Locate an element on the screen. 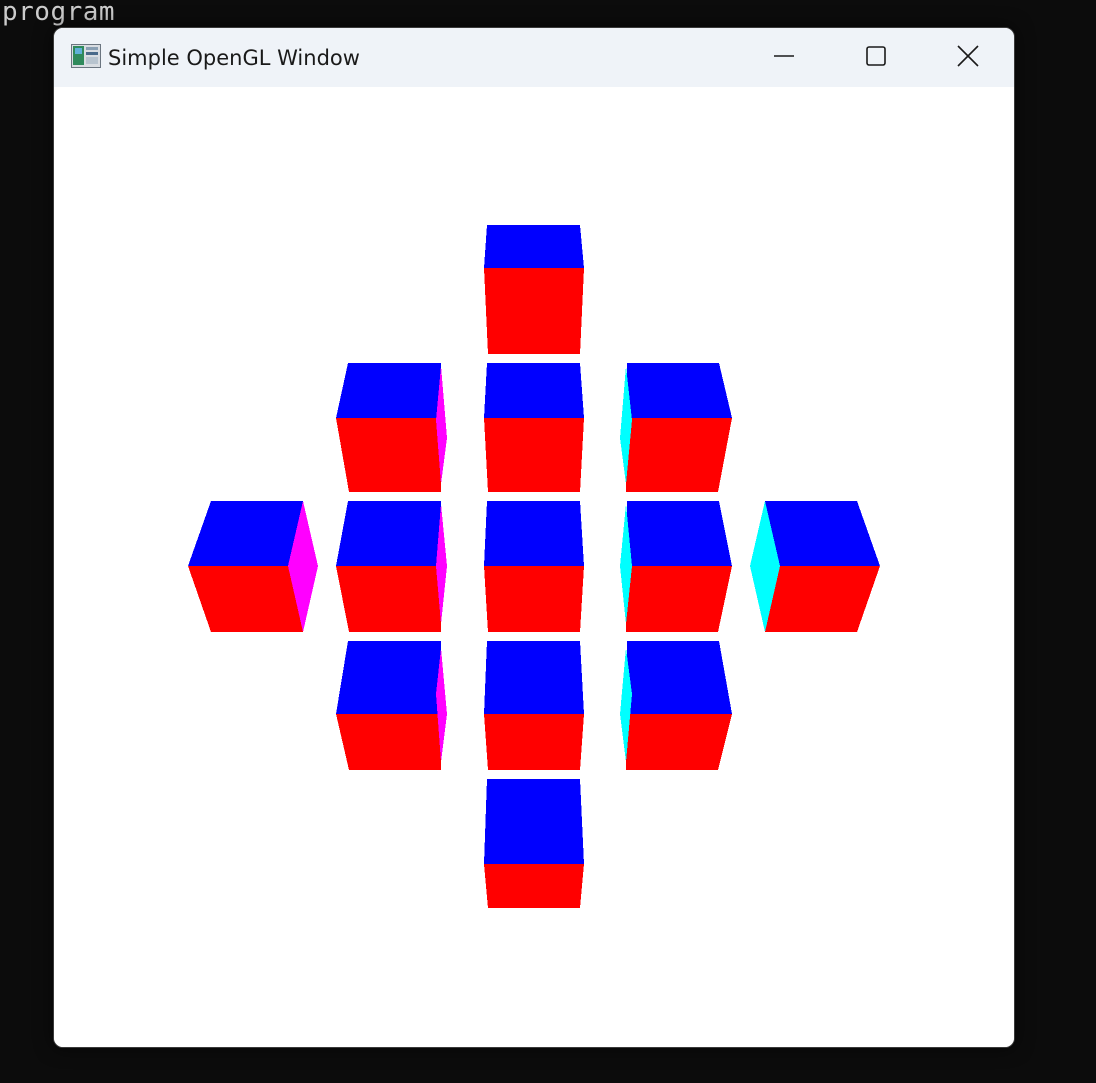 The height and width of the screenshot is (1083, 1096). cube-3-front-face is located at coordinates (534, 599).